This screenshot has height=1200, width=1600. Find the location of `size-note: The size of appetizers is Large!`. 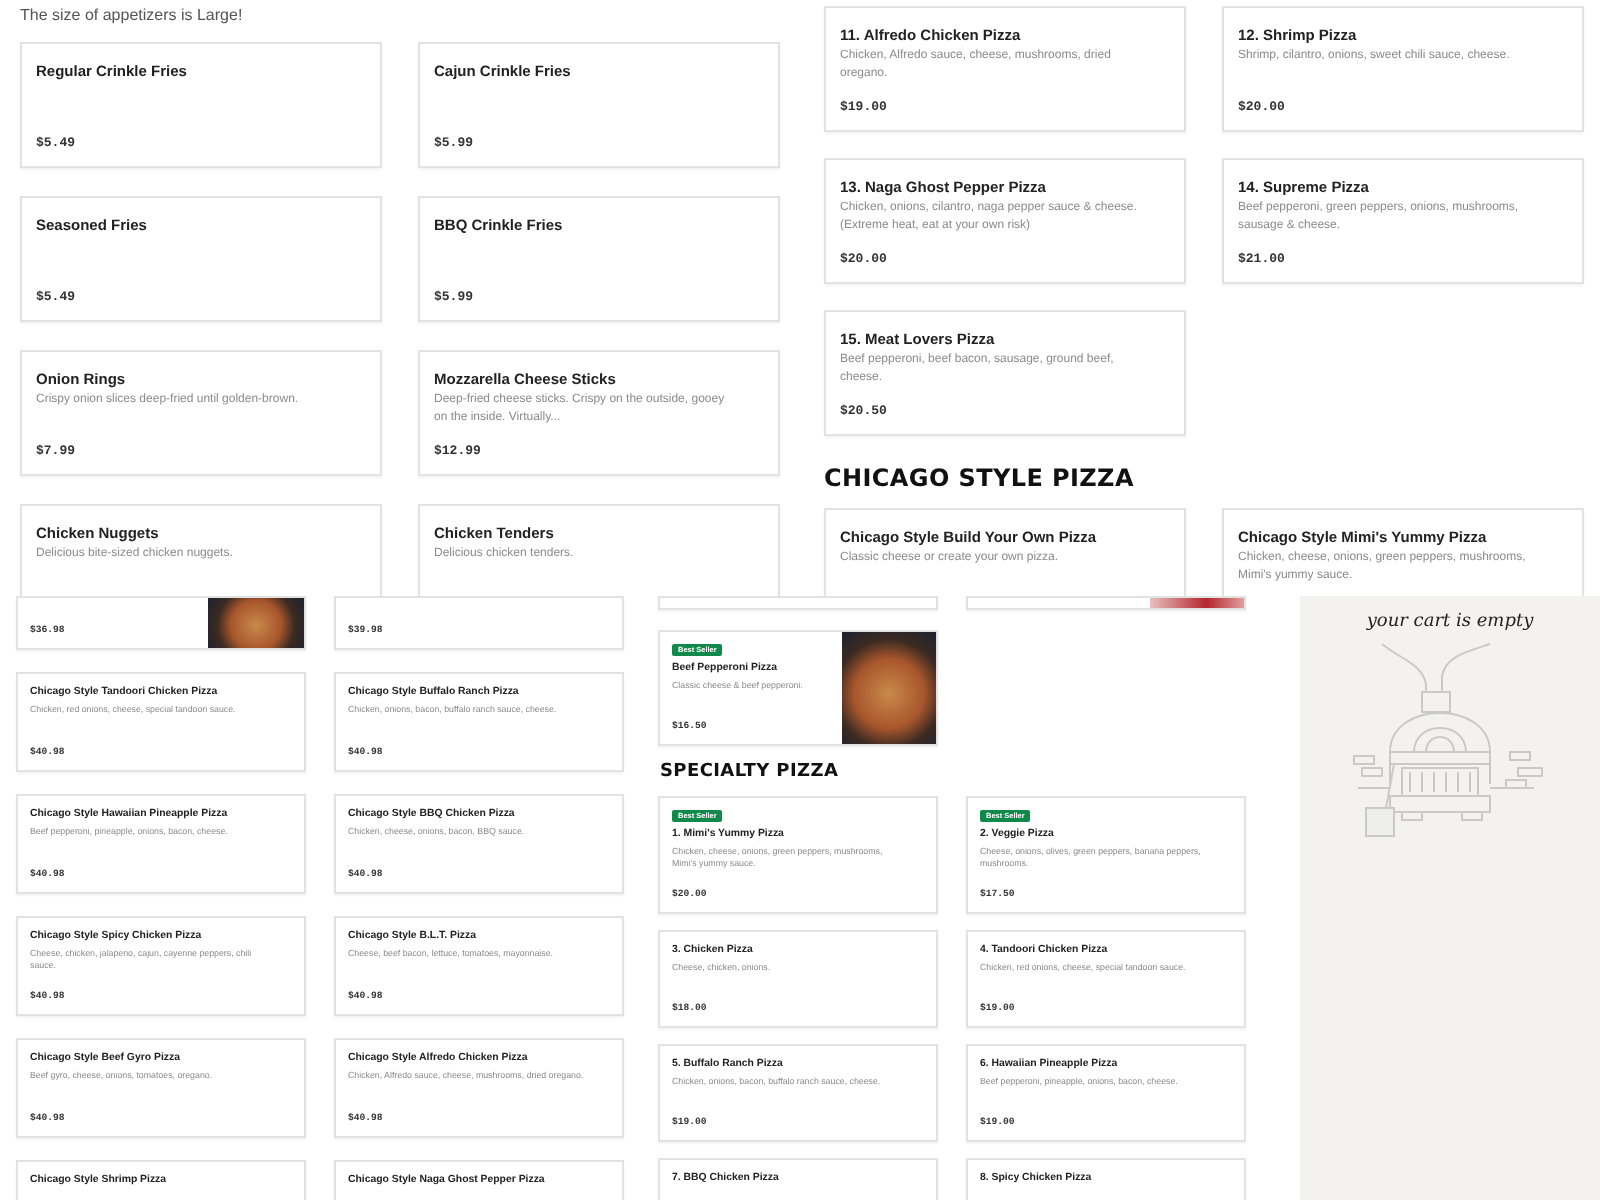

size-note: The size of appetizers is Large! is located at coordinates (132, 16).